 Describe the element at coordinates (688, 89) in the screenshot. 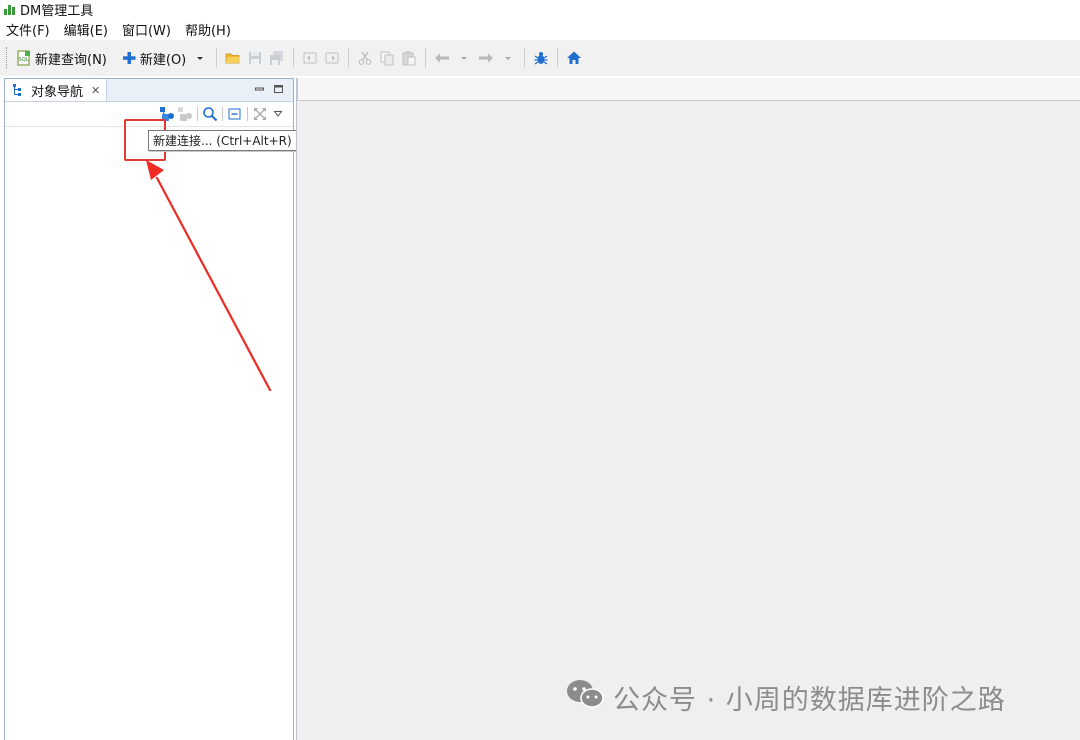

I see `editor-tab-strip` at that location.